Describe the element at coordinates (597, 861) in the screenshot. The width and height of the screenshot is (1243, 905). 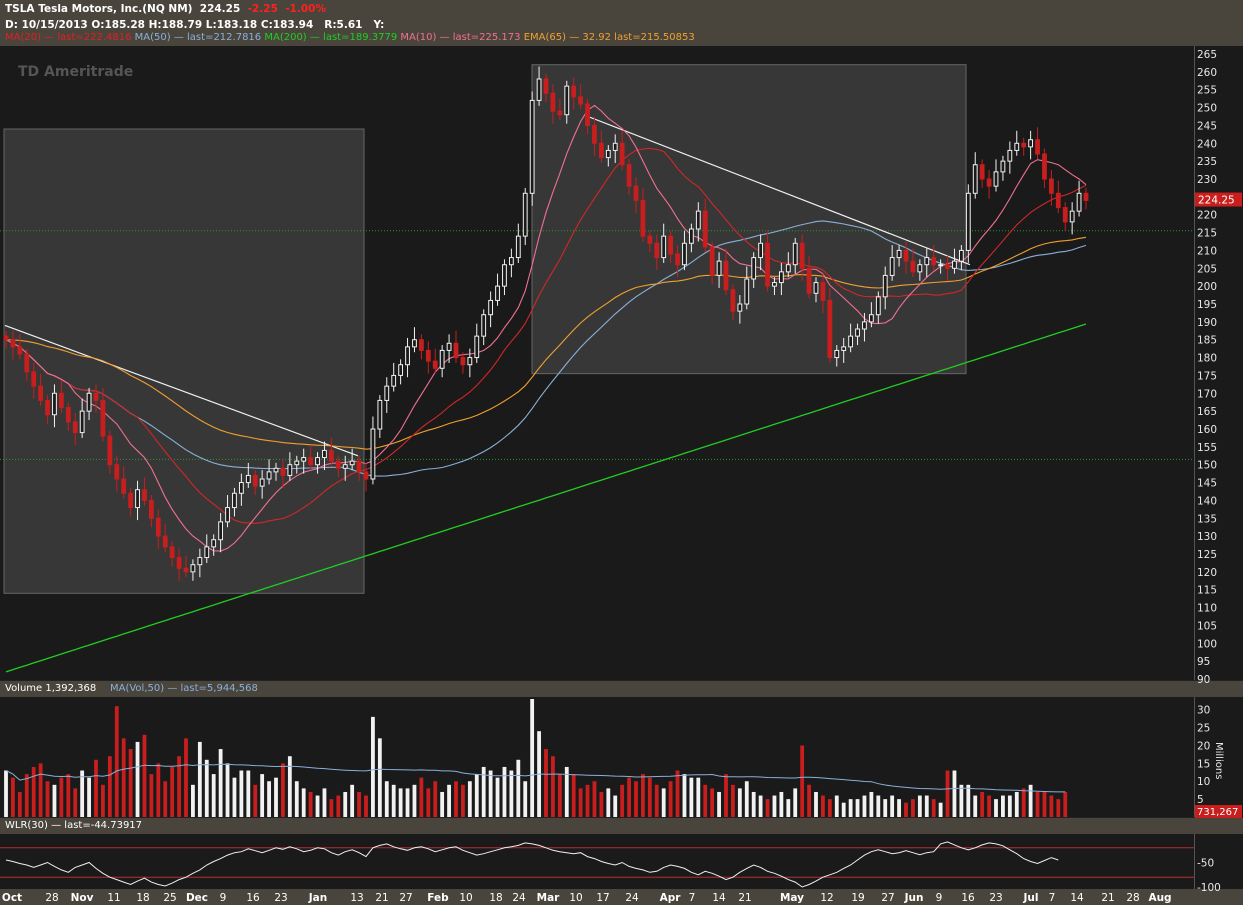
I see `wlr-panel` at that location.